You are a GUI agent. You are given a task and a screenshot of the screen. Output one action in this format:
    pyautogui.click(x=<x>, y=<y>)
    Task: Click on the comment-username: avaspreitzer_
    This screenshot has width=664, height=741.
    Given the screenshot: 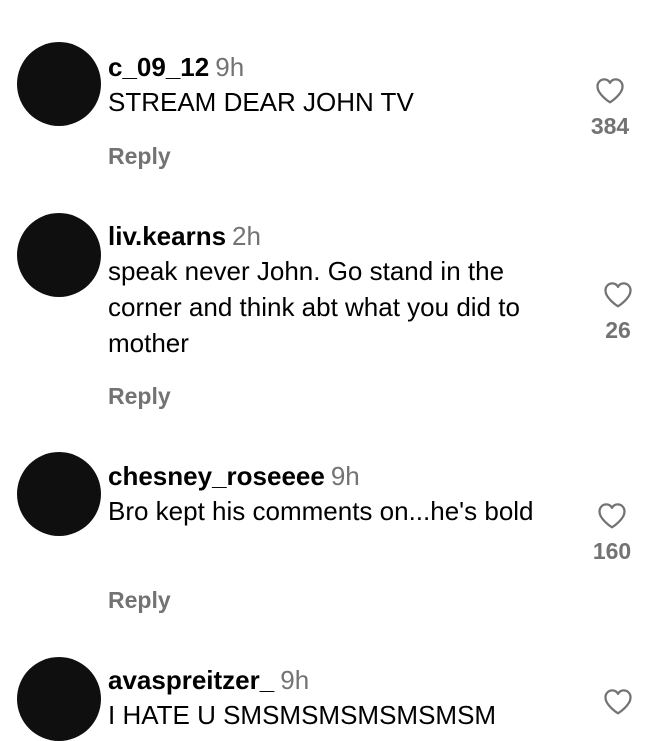 What is the action you would take?
    pyautogui.click(x=191, y=680)
    